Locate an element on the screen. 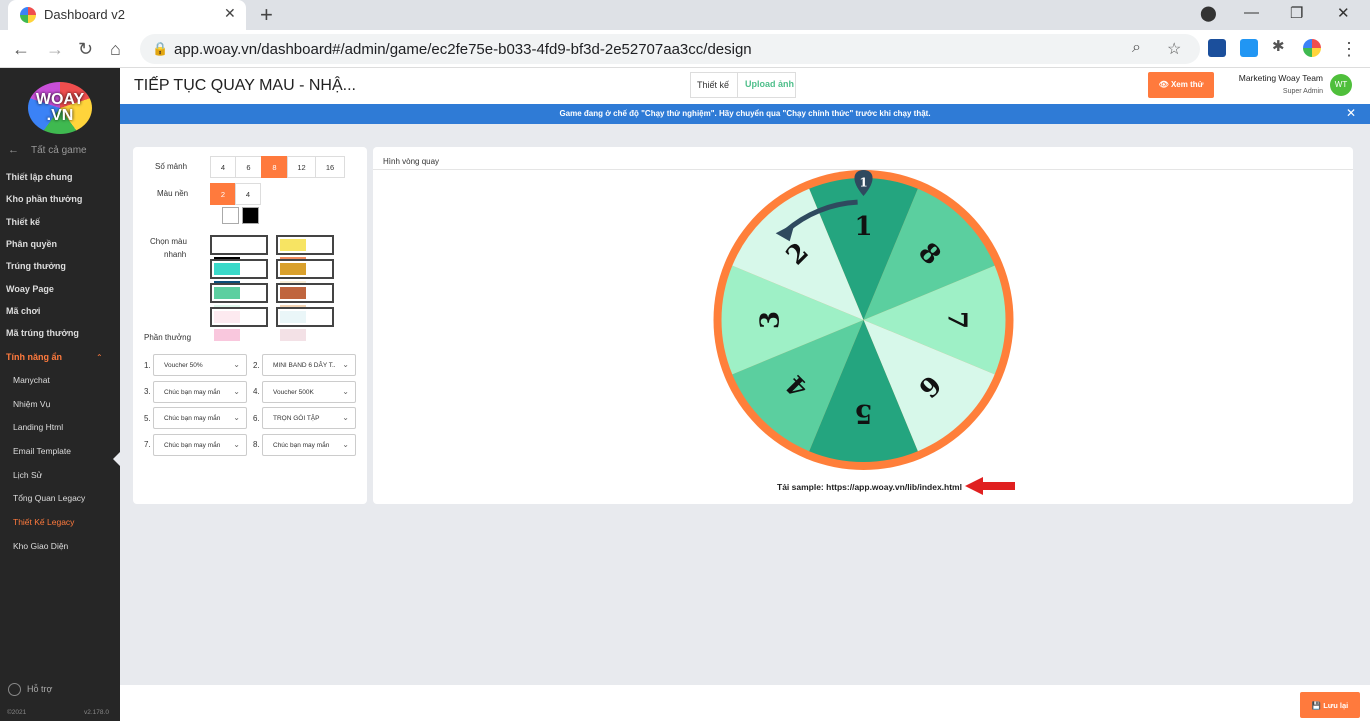 This screenshot has height=721, width=1370. browser-tab: Dashboard v2 ✕ is located at coordinates (127, 15).